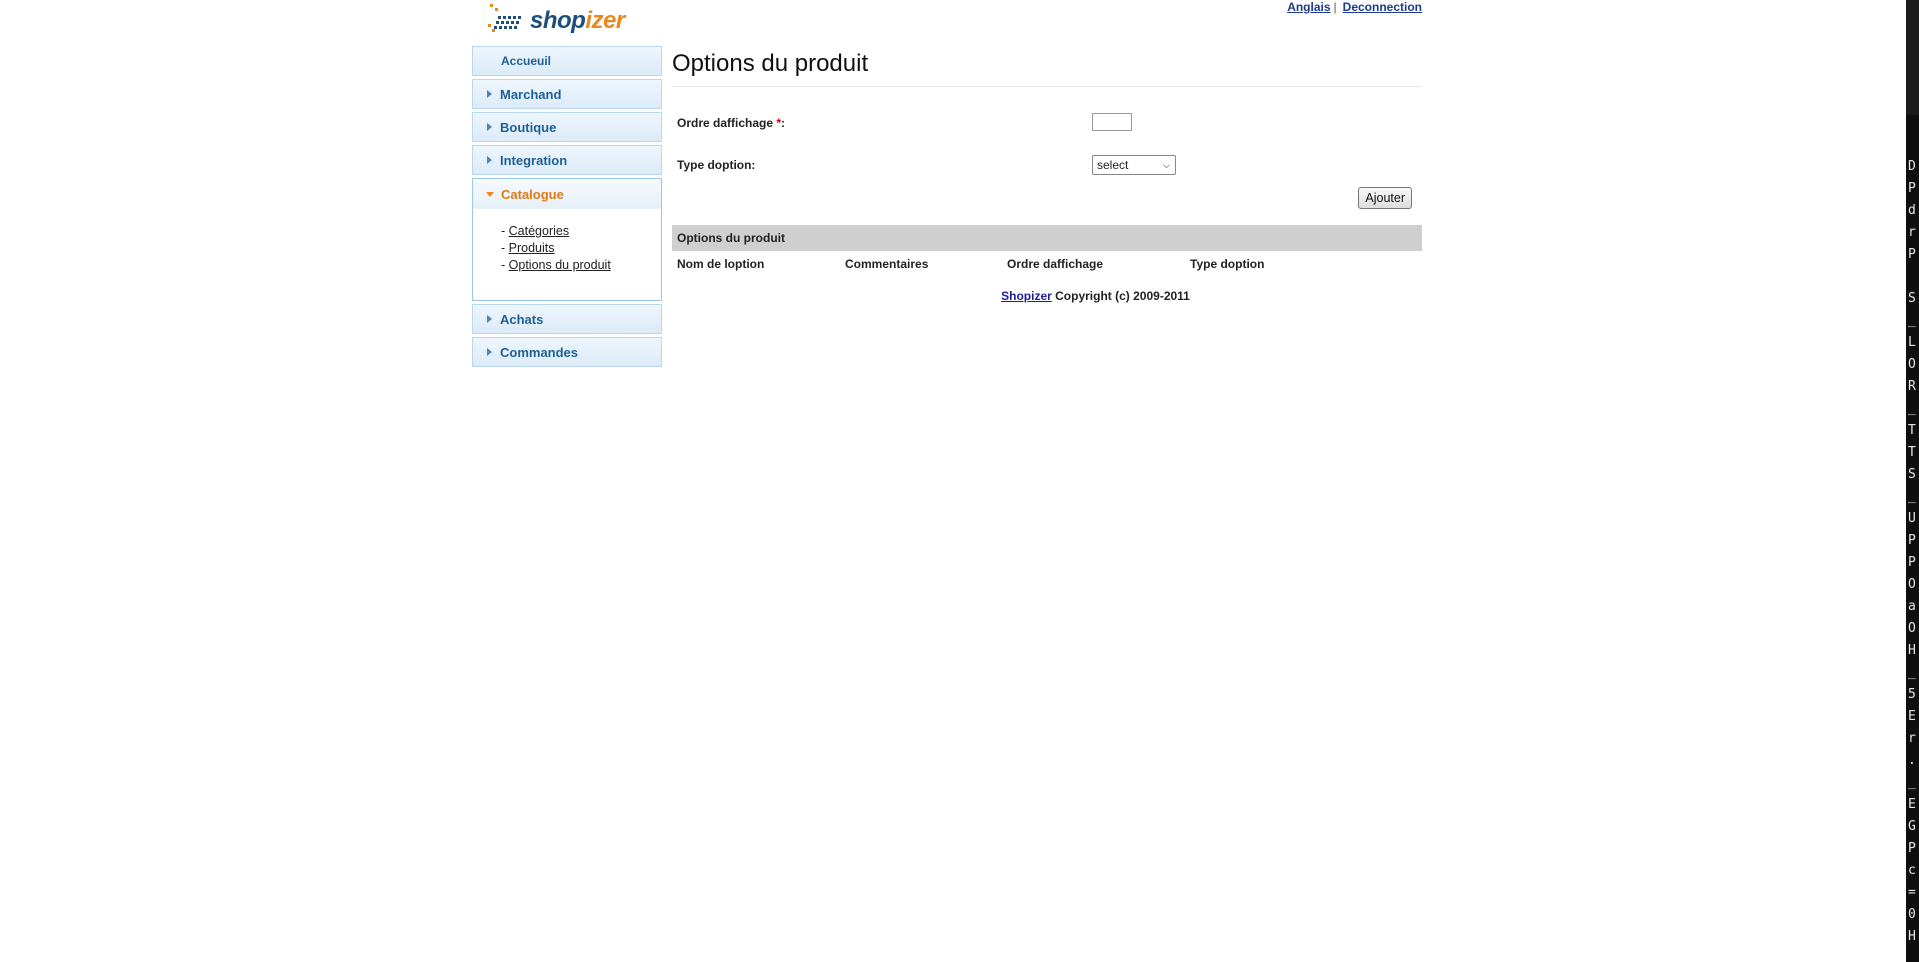  What do you see at coordinates (1912, 57) in the screenshot?
I see `terminal-edge-top` at bounding box center [1912, 57].